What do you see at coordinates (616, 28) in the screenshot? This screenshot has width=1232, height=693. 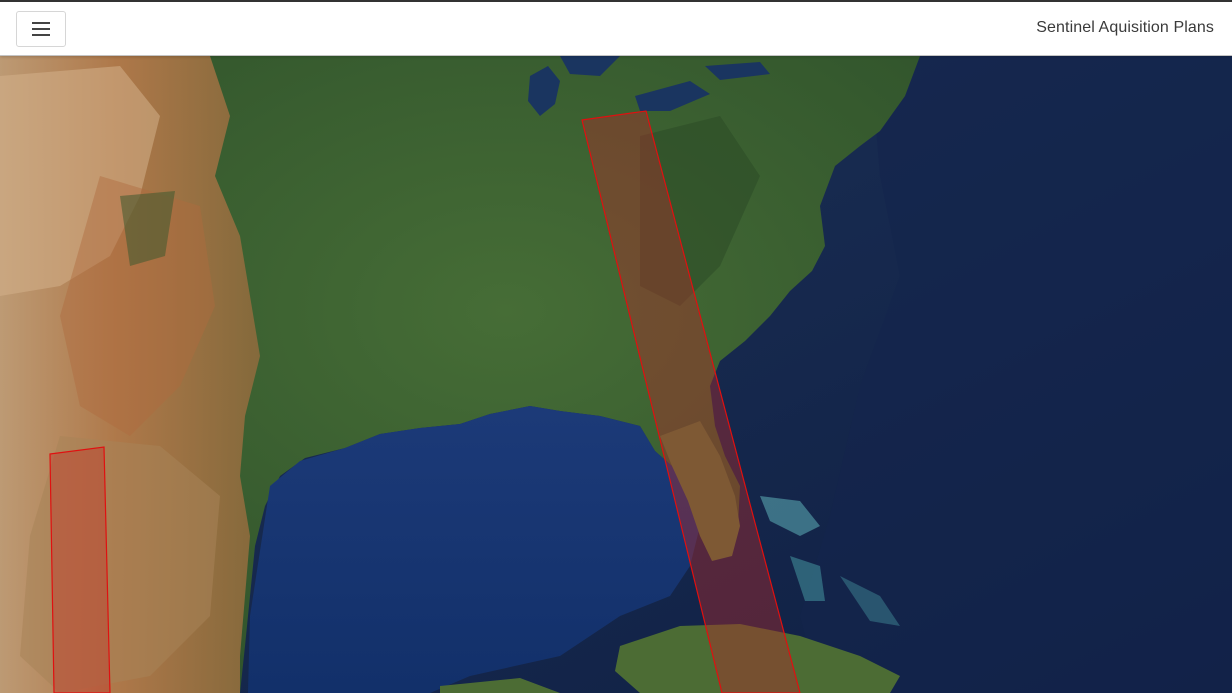 I see `top-navbar: Sentinel Aquisition Plans` at bounding box center [616, 28].